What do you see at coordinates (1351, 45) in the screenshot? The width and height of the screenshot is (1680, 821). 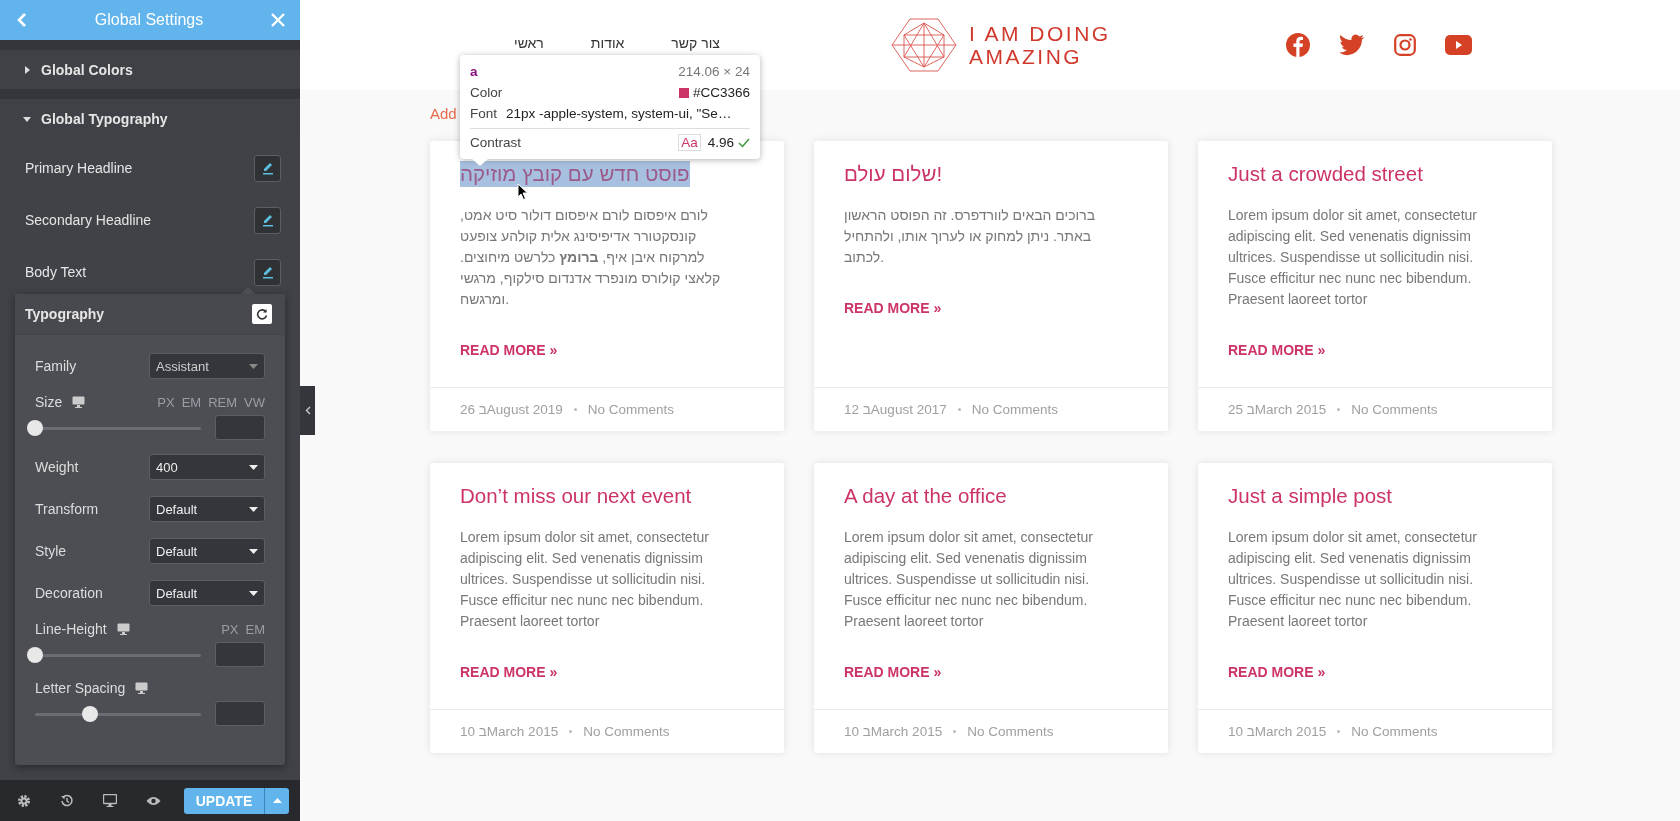 I see `twitter-icon` at bounding box center [1351, 45].